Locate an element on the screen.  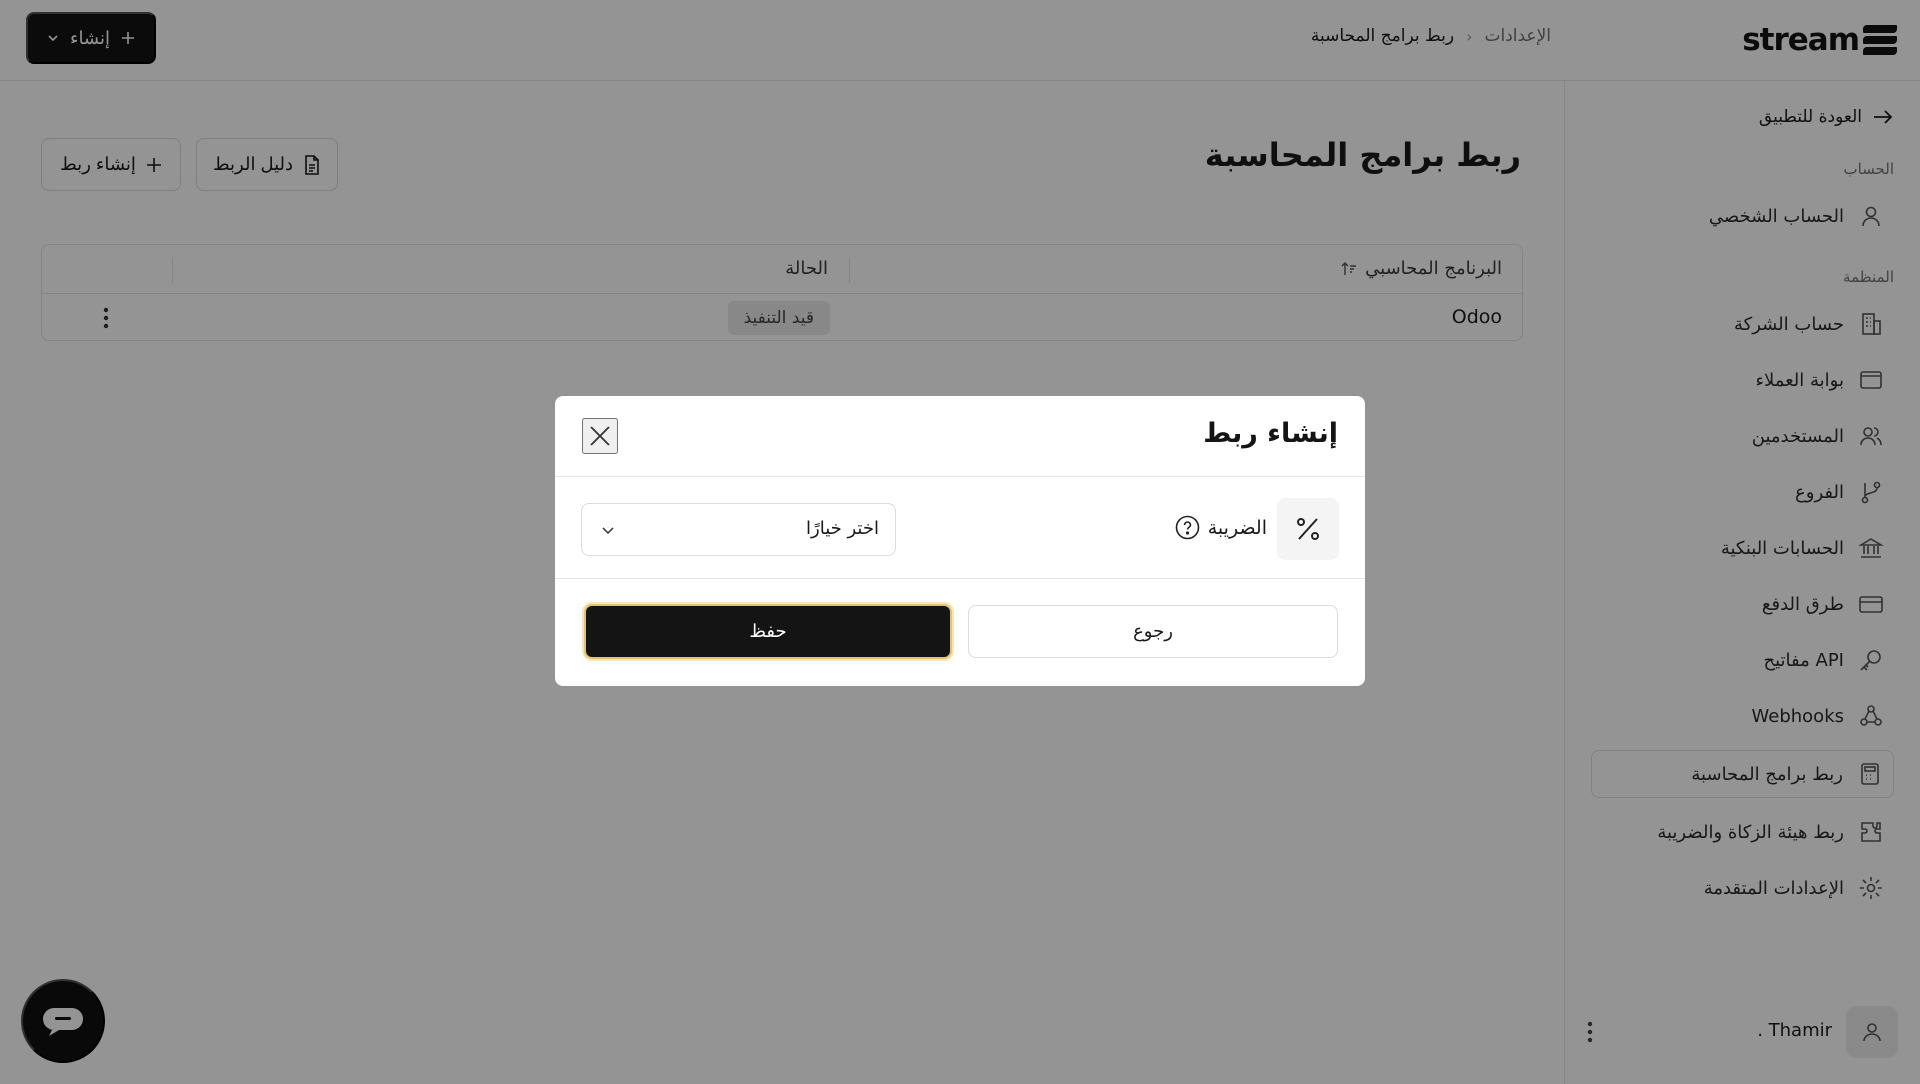
tax-label-text: الضريبة is located at coordinates (1237, 527).